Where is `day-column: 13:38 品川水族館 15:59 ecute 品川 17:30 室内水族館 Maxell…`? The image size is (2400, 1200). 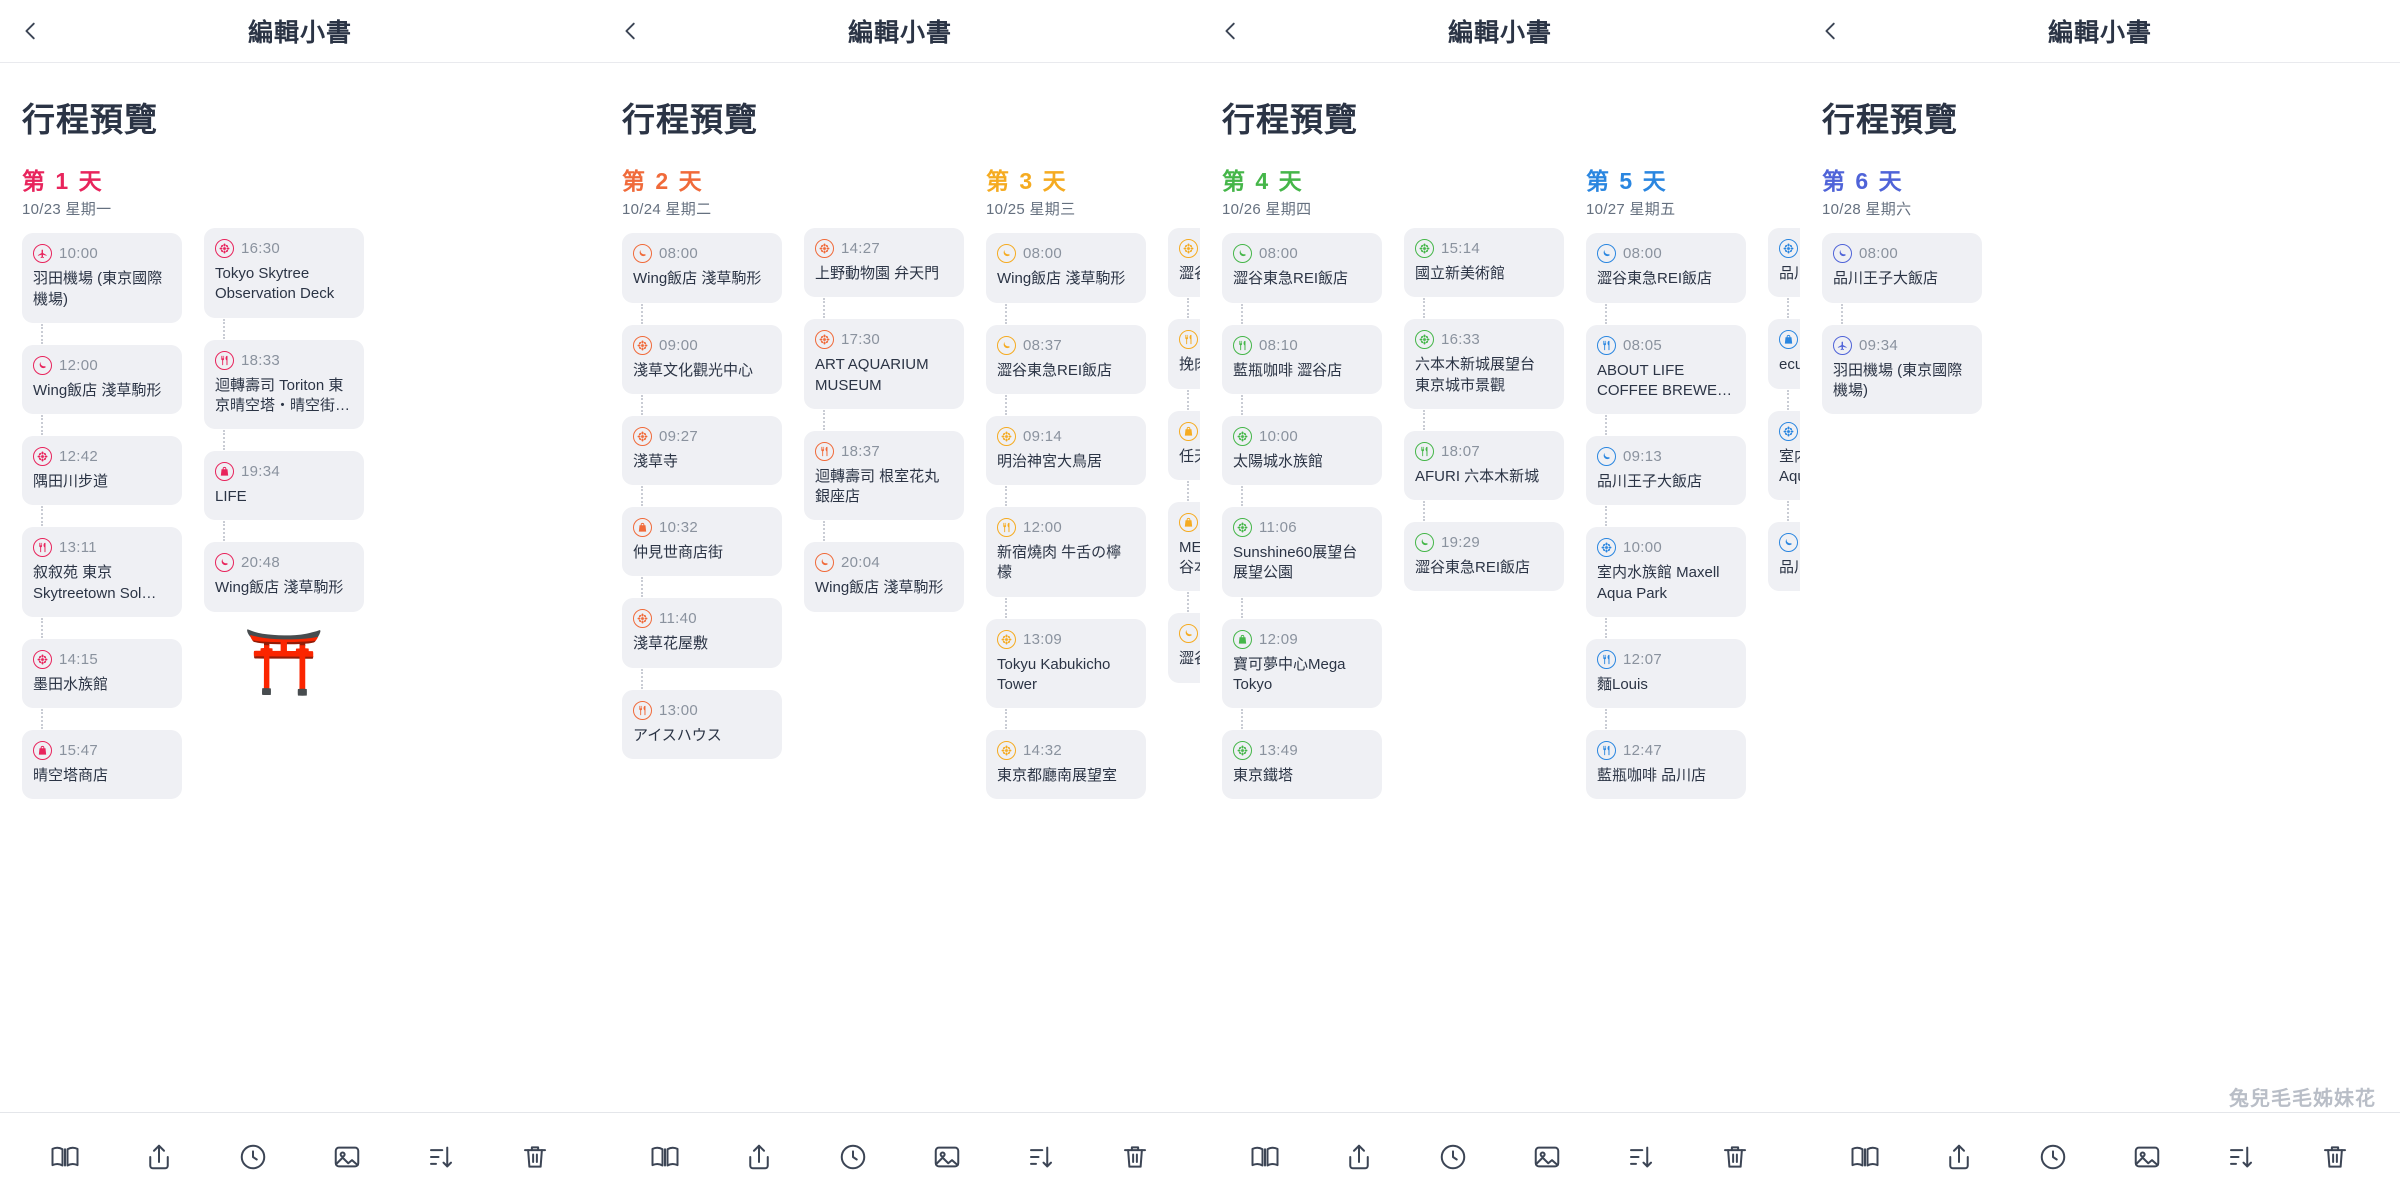
day-column: 13:38 品川水族館 15:59 ecute 品川 17:30 室内水族館 Maxell… is located at coordinates (1784, 380).